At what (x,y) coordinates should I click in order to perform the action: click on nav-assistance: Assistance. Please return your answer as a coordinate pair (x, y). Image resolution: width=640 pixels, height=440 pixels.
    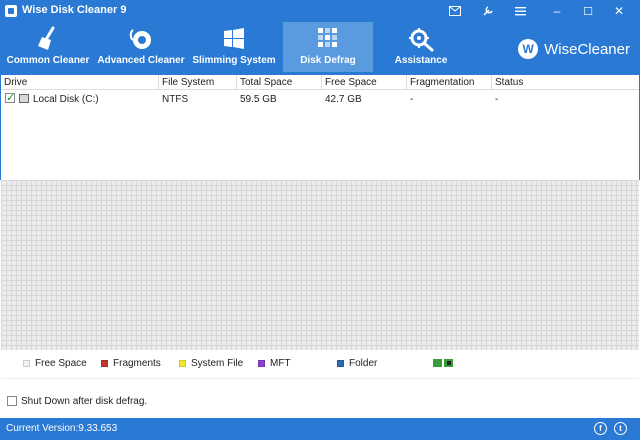
    Looking at the image, I should click on (421, 47).